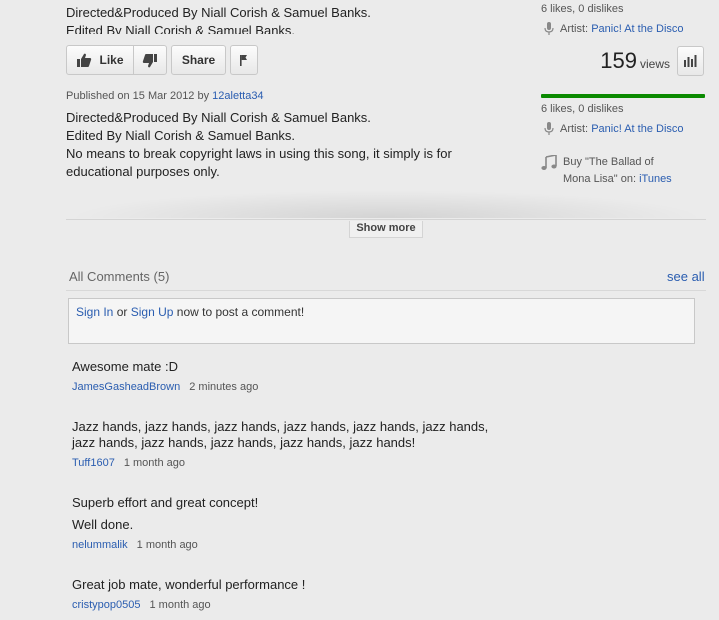  Describe the element at coordinates (623, 96) in the screenshot. I see `like-ratio-bar` at that location.